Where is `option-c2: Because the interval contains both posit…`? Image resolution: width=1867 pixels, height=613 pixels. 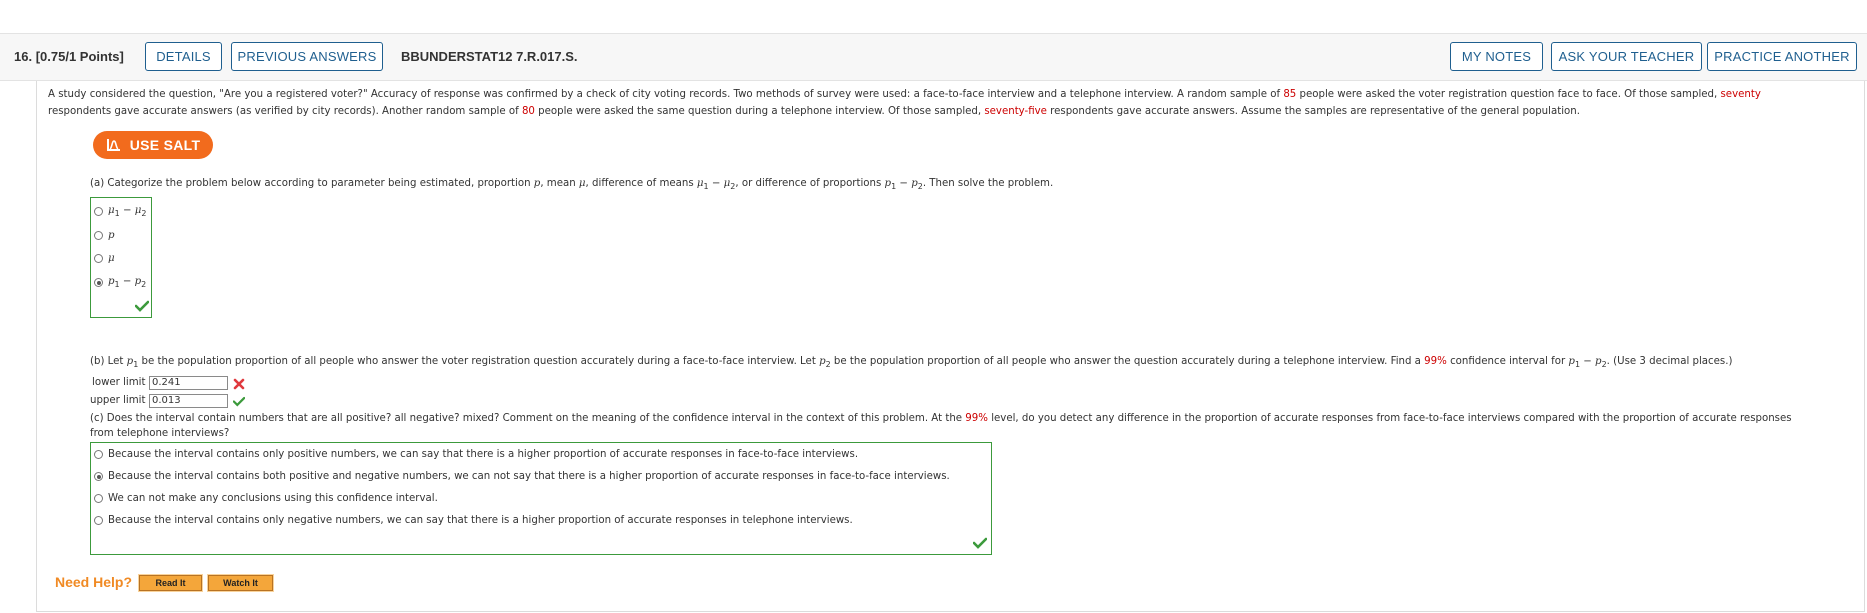
option-c2: Because the interval contains both posit… is located at coordinates (522, 476).